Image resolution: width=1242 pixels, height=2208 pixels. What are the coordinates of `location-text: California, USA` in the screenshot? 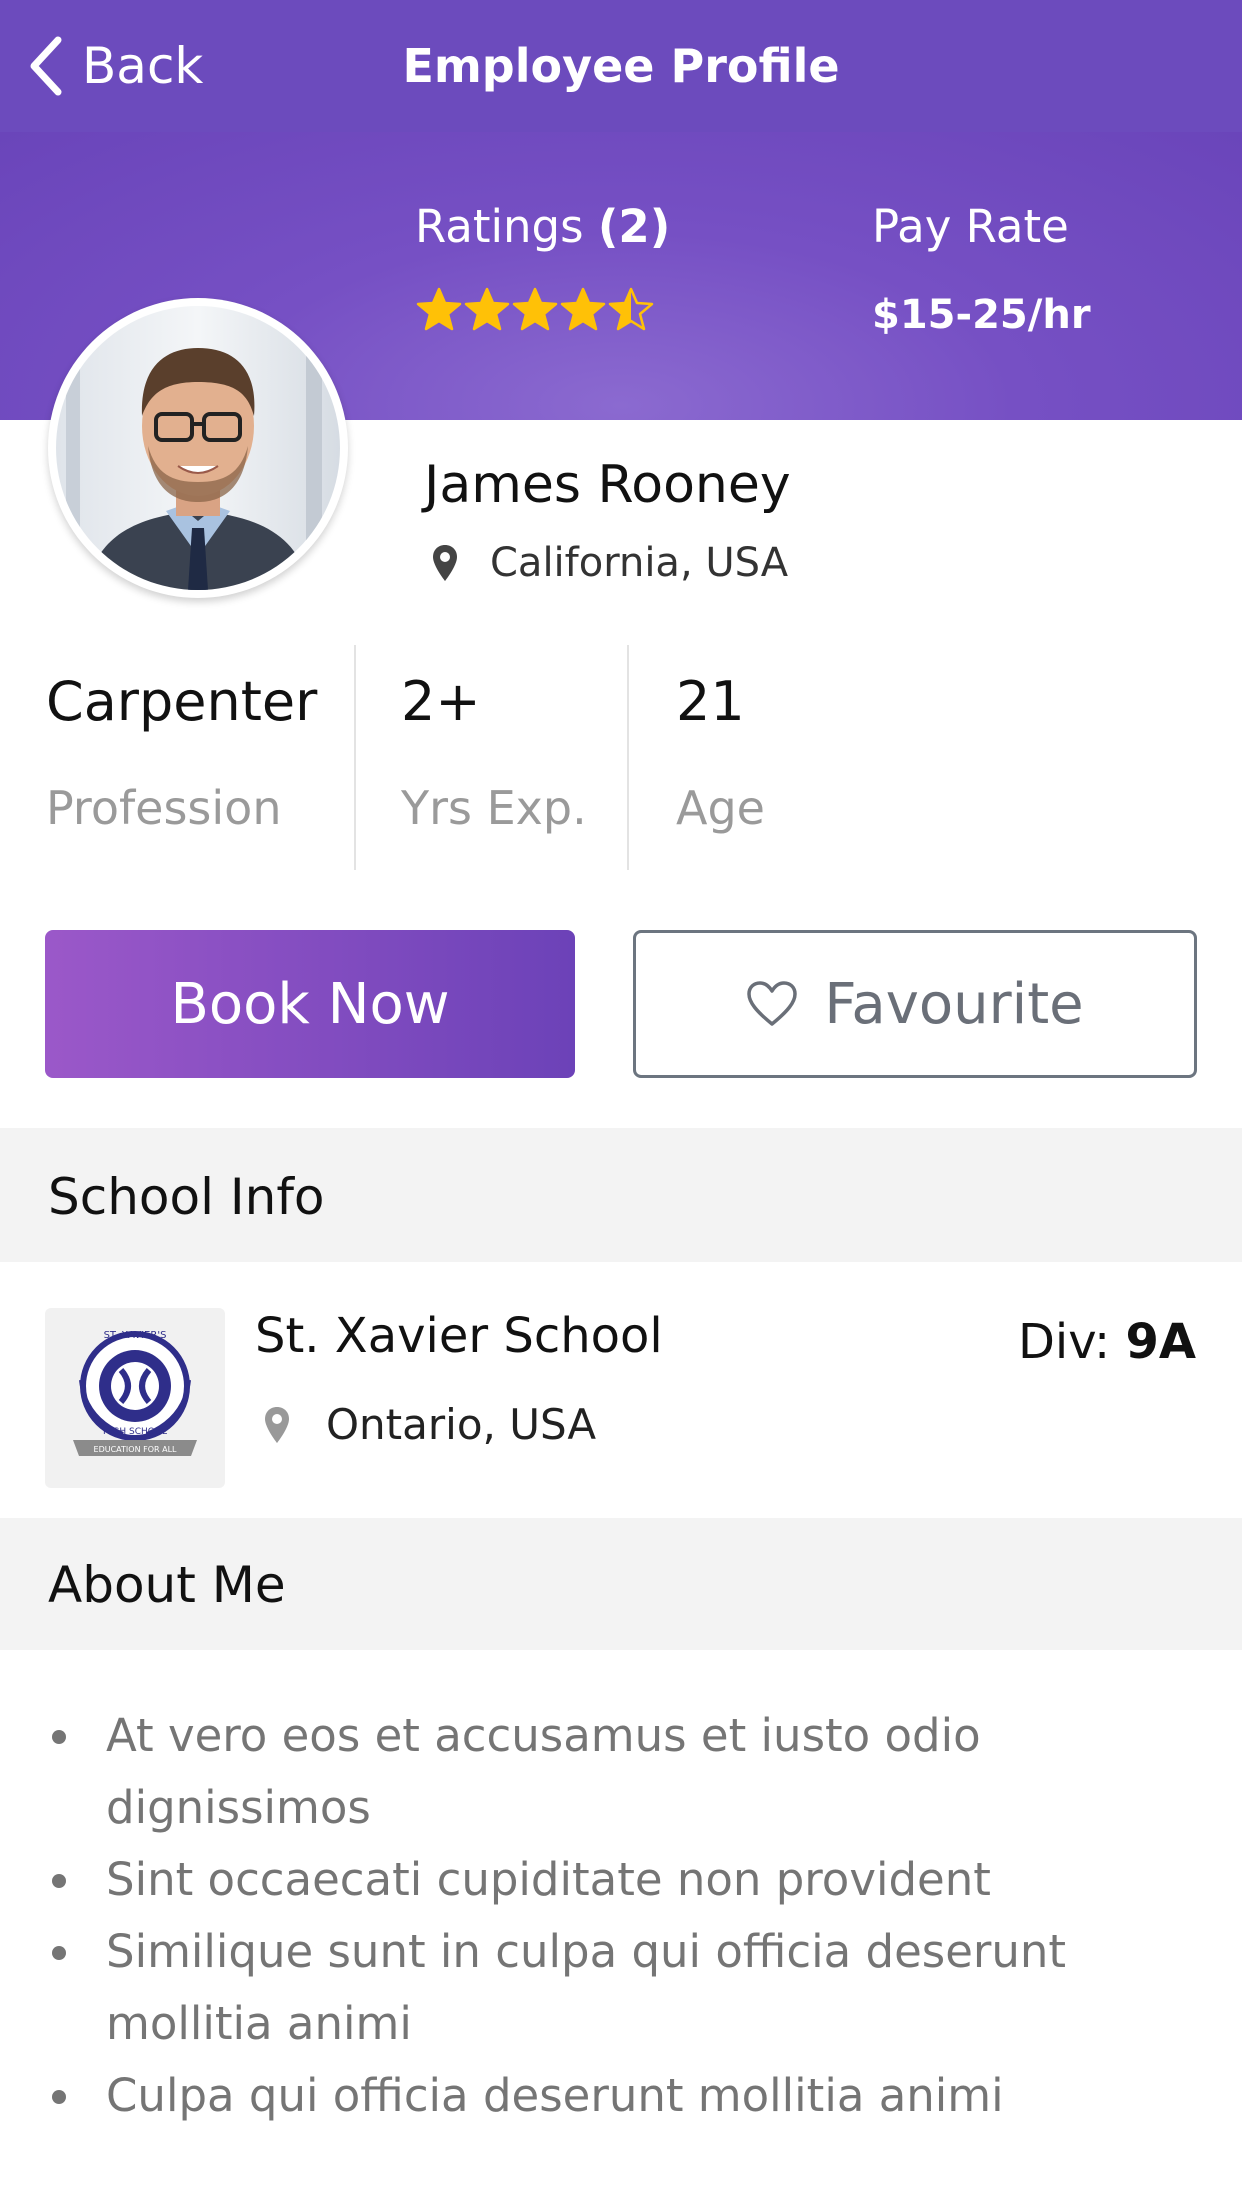 It's located at (639, 563).